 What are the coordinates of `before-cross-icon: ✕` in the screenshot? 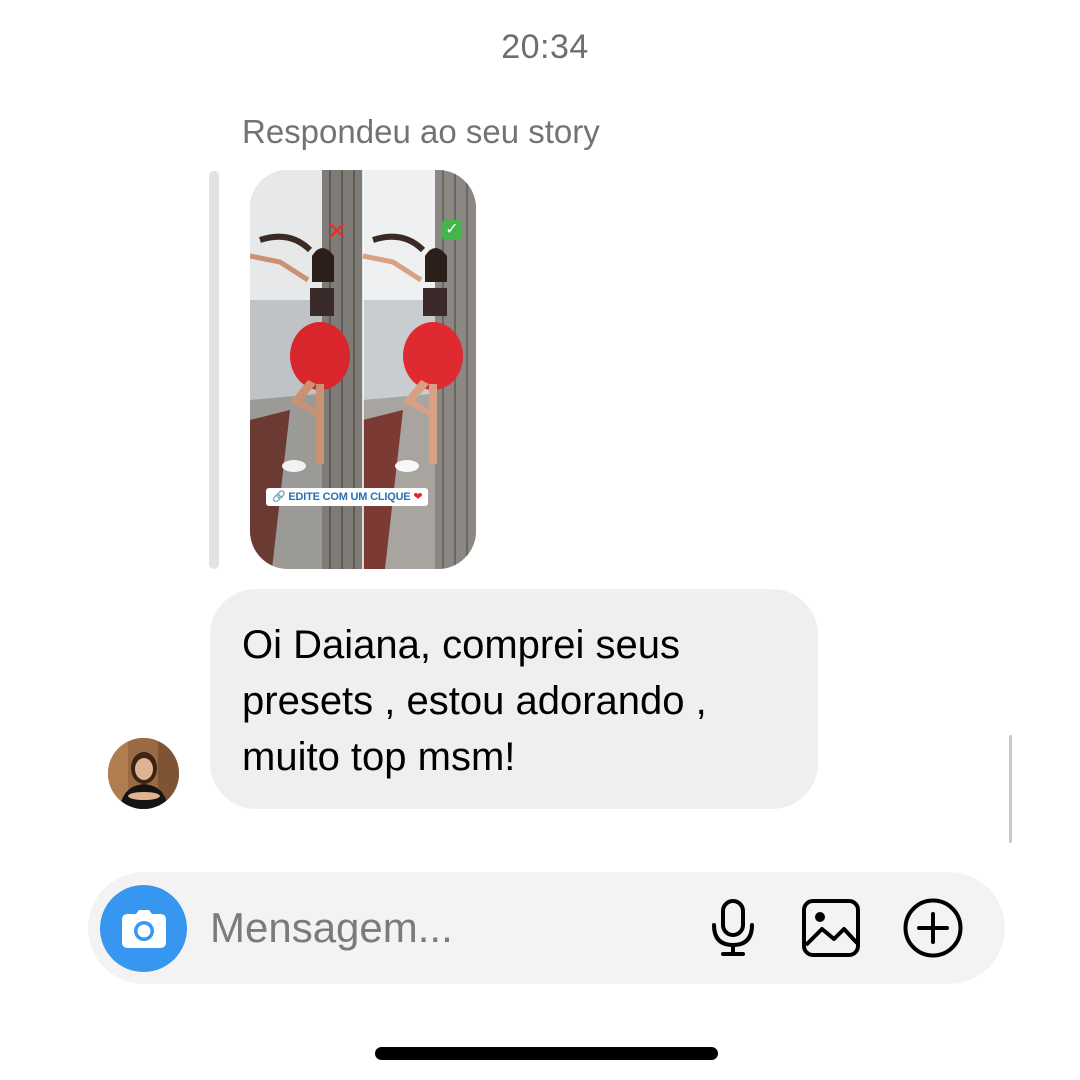 It's located at (337, 231).